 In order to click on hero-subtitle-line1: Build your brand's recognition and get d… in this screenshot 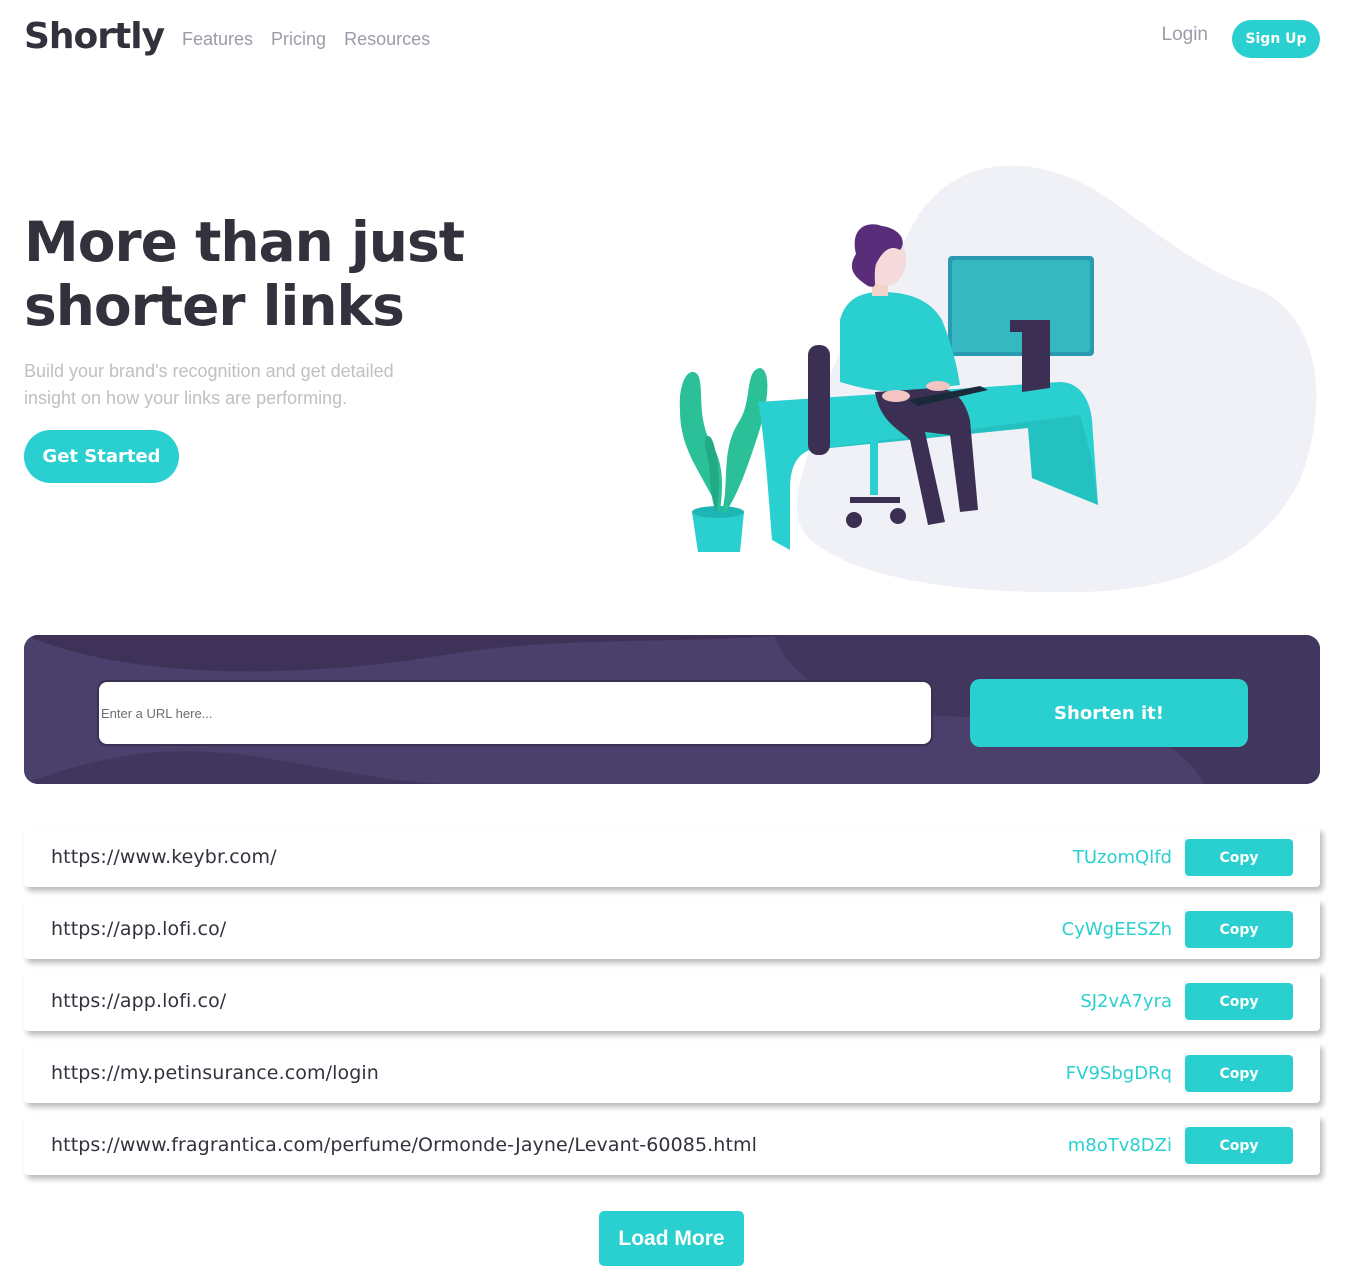, I will do `click(209, 371)`.